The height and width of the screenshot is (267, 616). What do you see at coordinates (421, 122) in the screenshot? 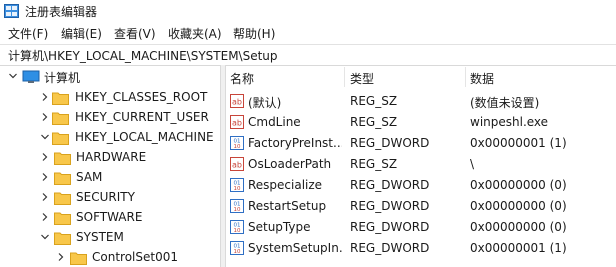
I see `value-row: ab CmdLine REG_SZ winpeshl.exe` at bounding box center [421, 122].